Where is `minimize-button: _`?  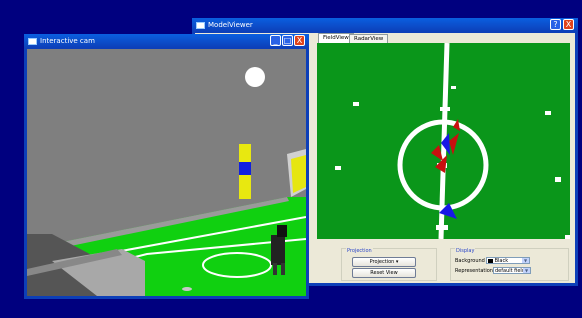
minimize-button: _ is located at coordinates (275, 40).